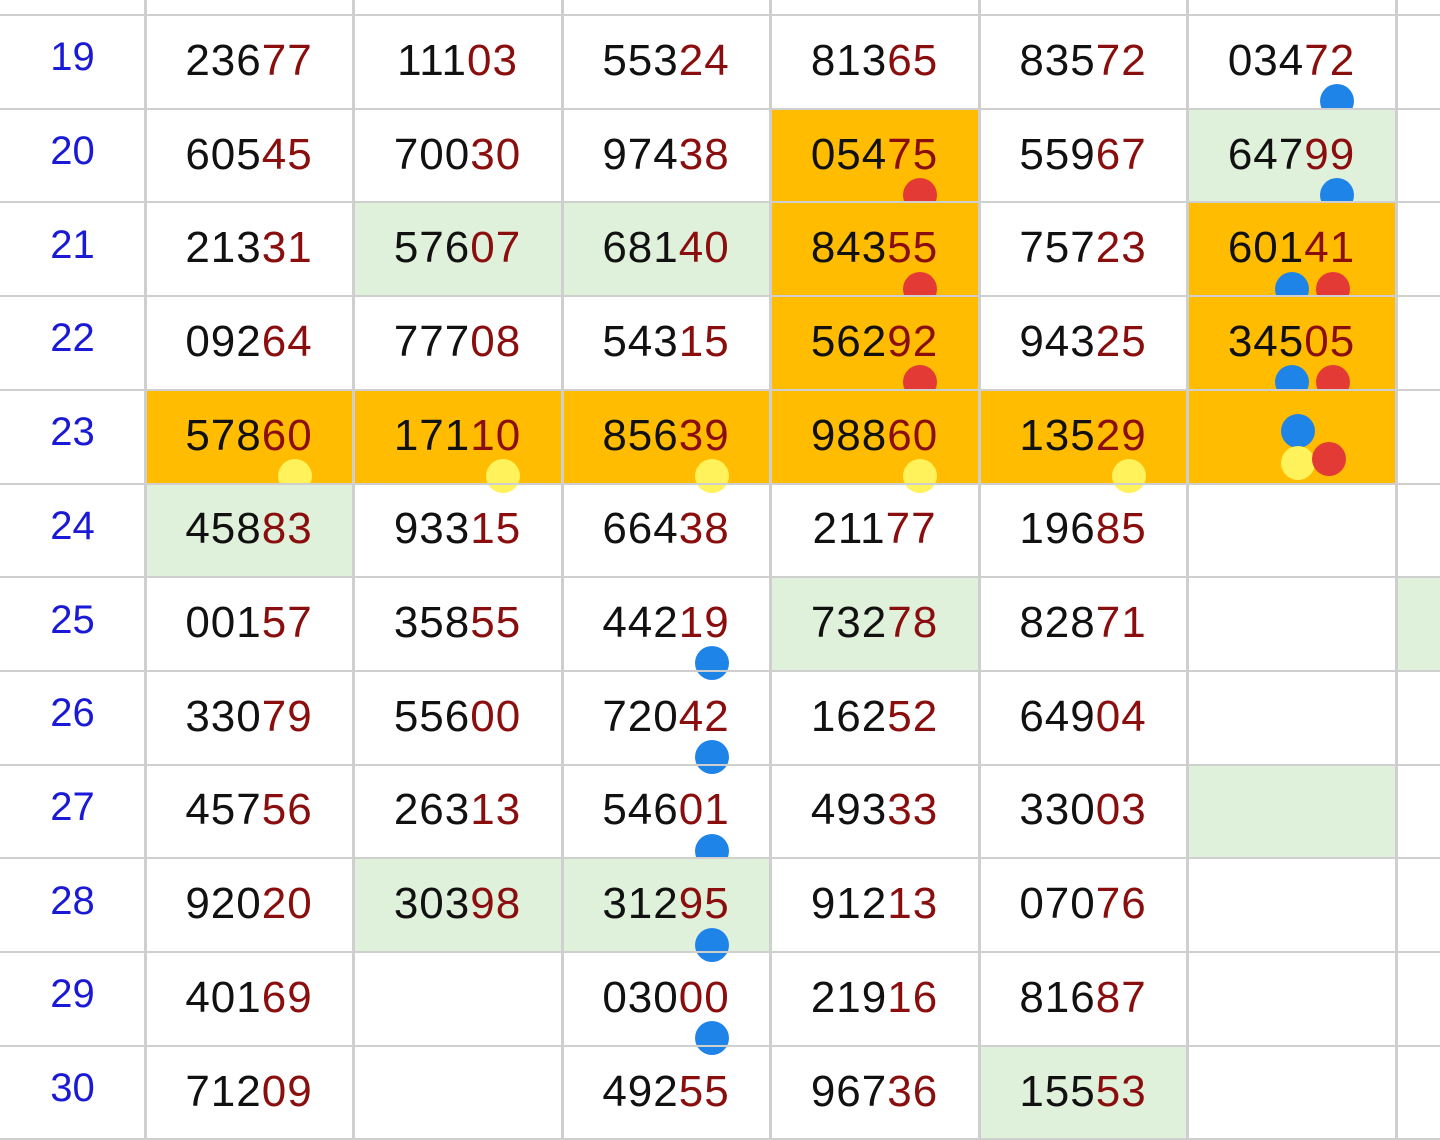 The image size is (1440, 1140). I want to click on table-cell: 493 33, so click(874, 812).